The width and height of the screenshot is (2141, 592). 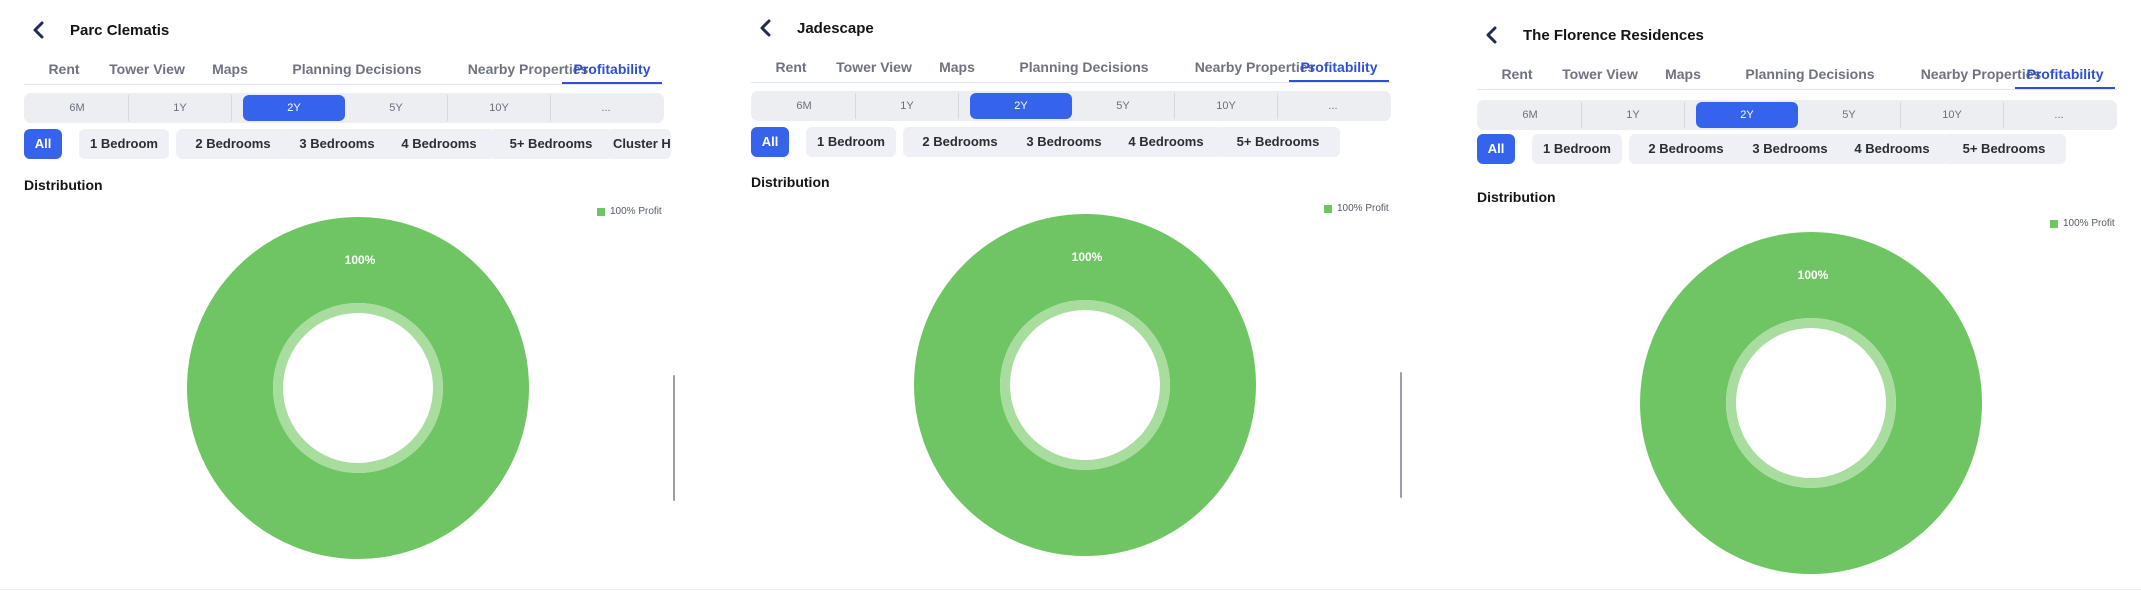 I want to click on page-title: Jadescape, so click(x=835, y=28).